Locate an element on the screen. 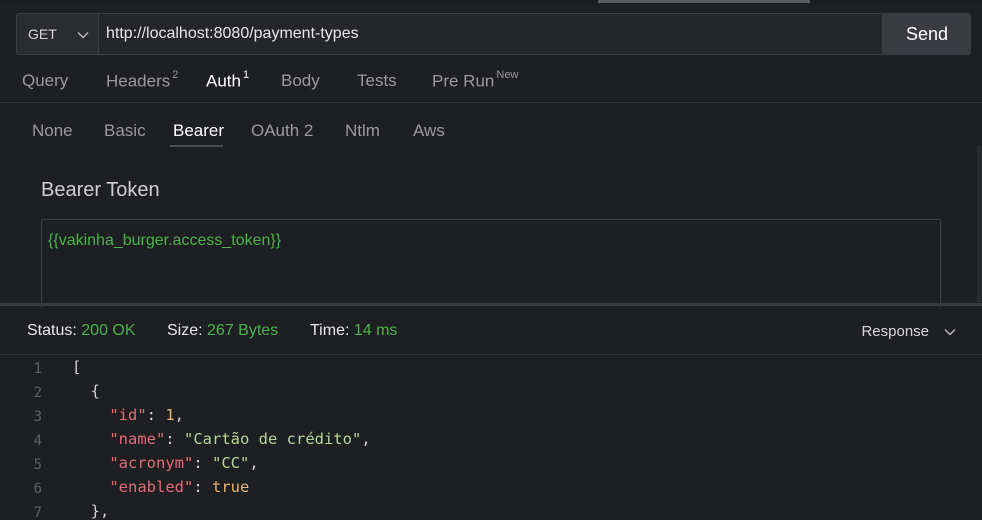 This screenshot has width=982, height=520. tab-label: Body is located at coordinates (300, 80).